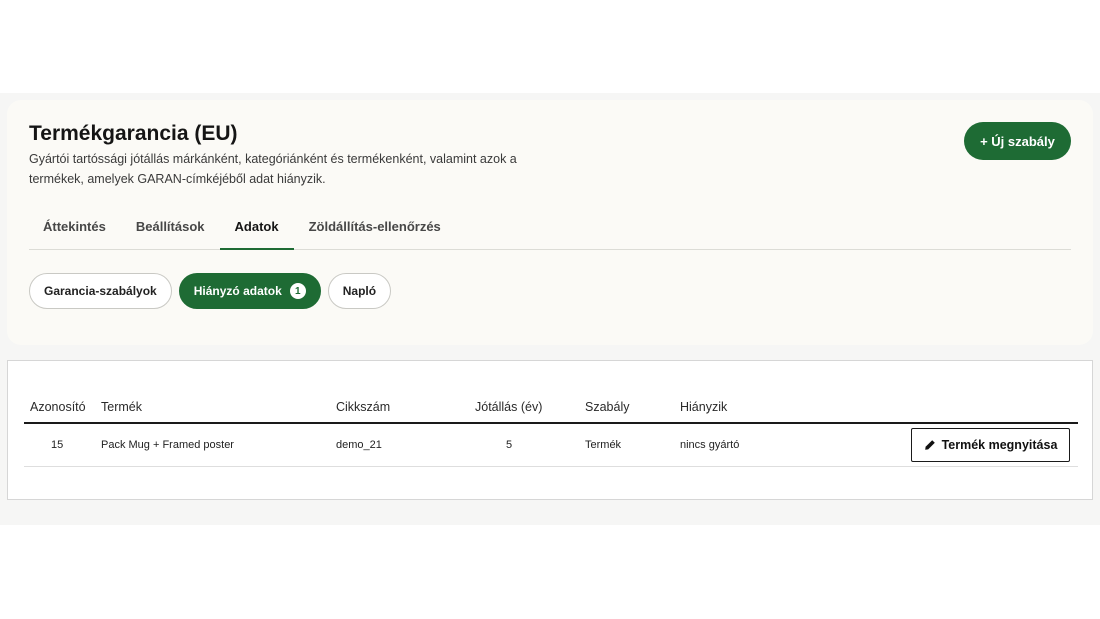 This screenshot has width=1100, height=619. Describe the element at coordinates (359, 445) in the screenshot. I see `cell-sku: demo_21` at that location.